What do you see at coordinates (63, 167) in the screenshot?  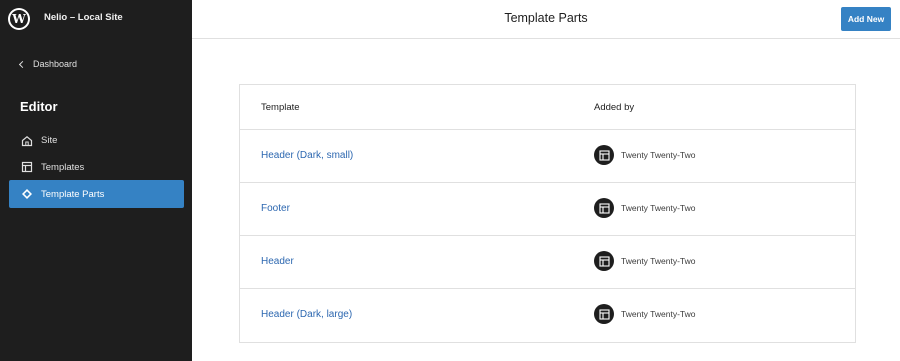 I see `sidebar-item-label: Templates` at bounding box center [63, 167].